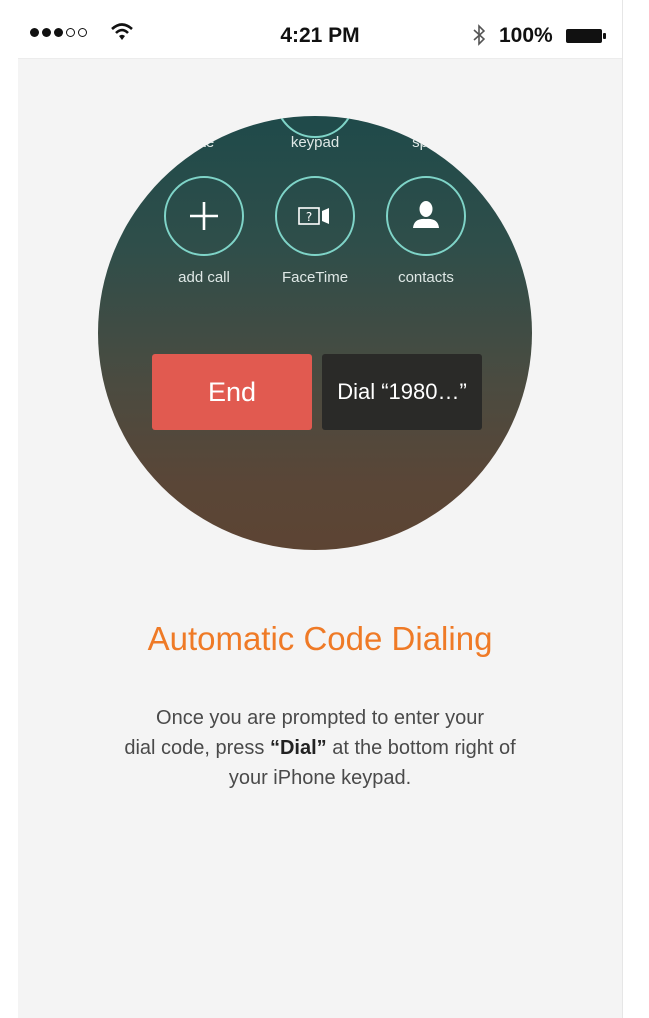 This screenshot has width=649, height=1018. I want to click on dial-keyword: “Dial”, so click(298, 748).